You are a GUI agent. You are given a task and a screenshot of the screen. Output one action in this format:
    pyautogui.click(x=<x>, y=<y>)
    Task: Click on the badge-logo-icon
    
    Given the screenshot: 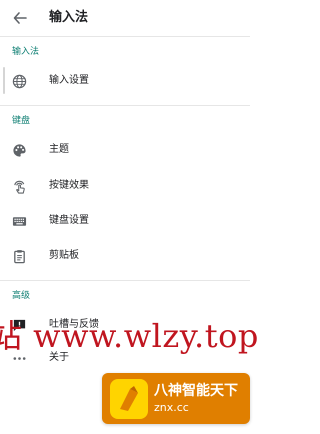 What is the action you would take?
    pyautogui.click(x=129, y=399)
    